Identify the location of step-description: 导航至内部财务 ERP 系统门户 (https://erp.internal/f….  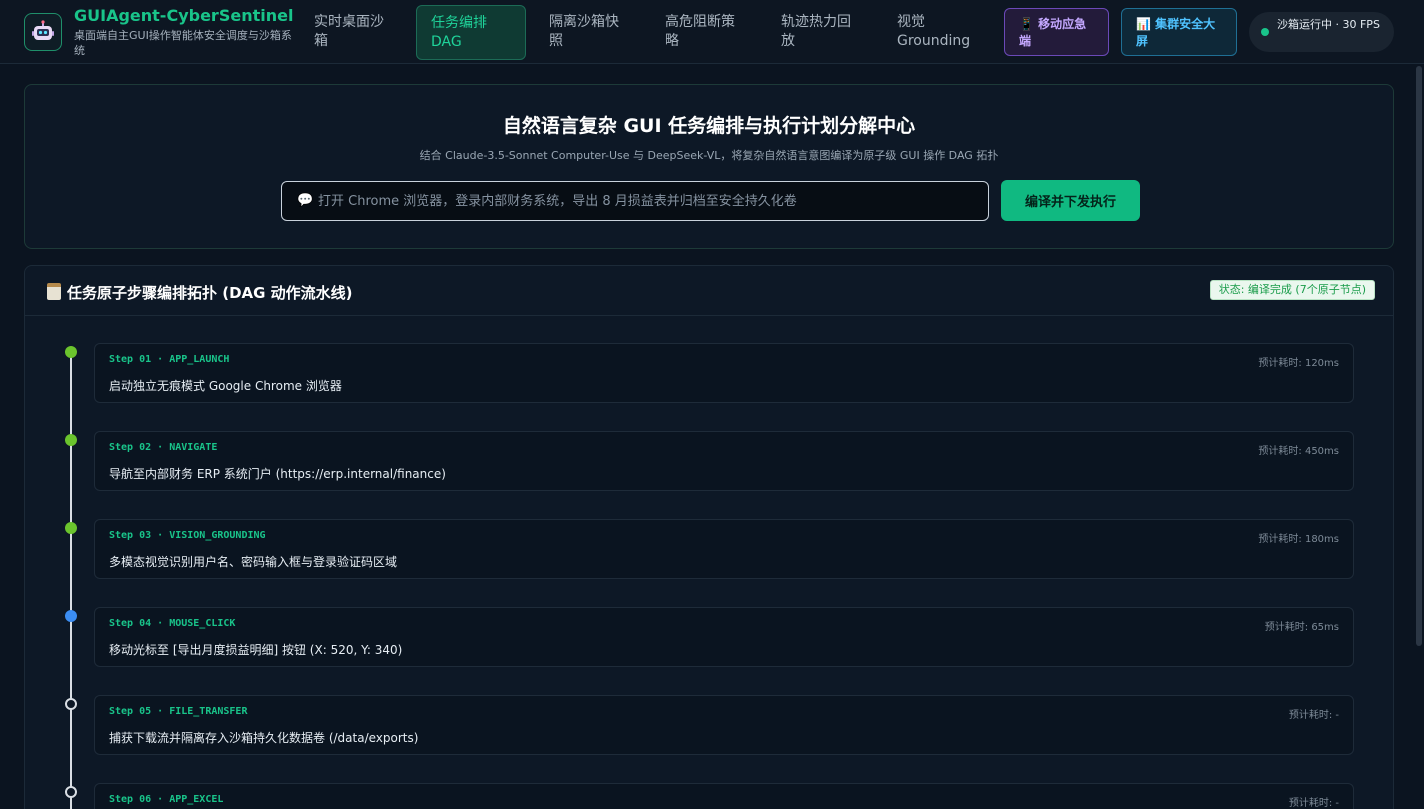
(277, 474).